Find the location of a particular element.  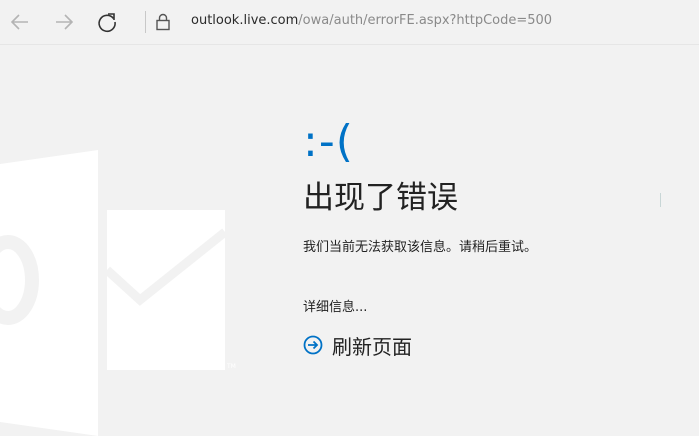

error-message: 我们当前无法获取该信息。请稍后重试。 is located at coordinates (420, 247).